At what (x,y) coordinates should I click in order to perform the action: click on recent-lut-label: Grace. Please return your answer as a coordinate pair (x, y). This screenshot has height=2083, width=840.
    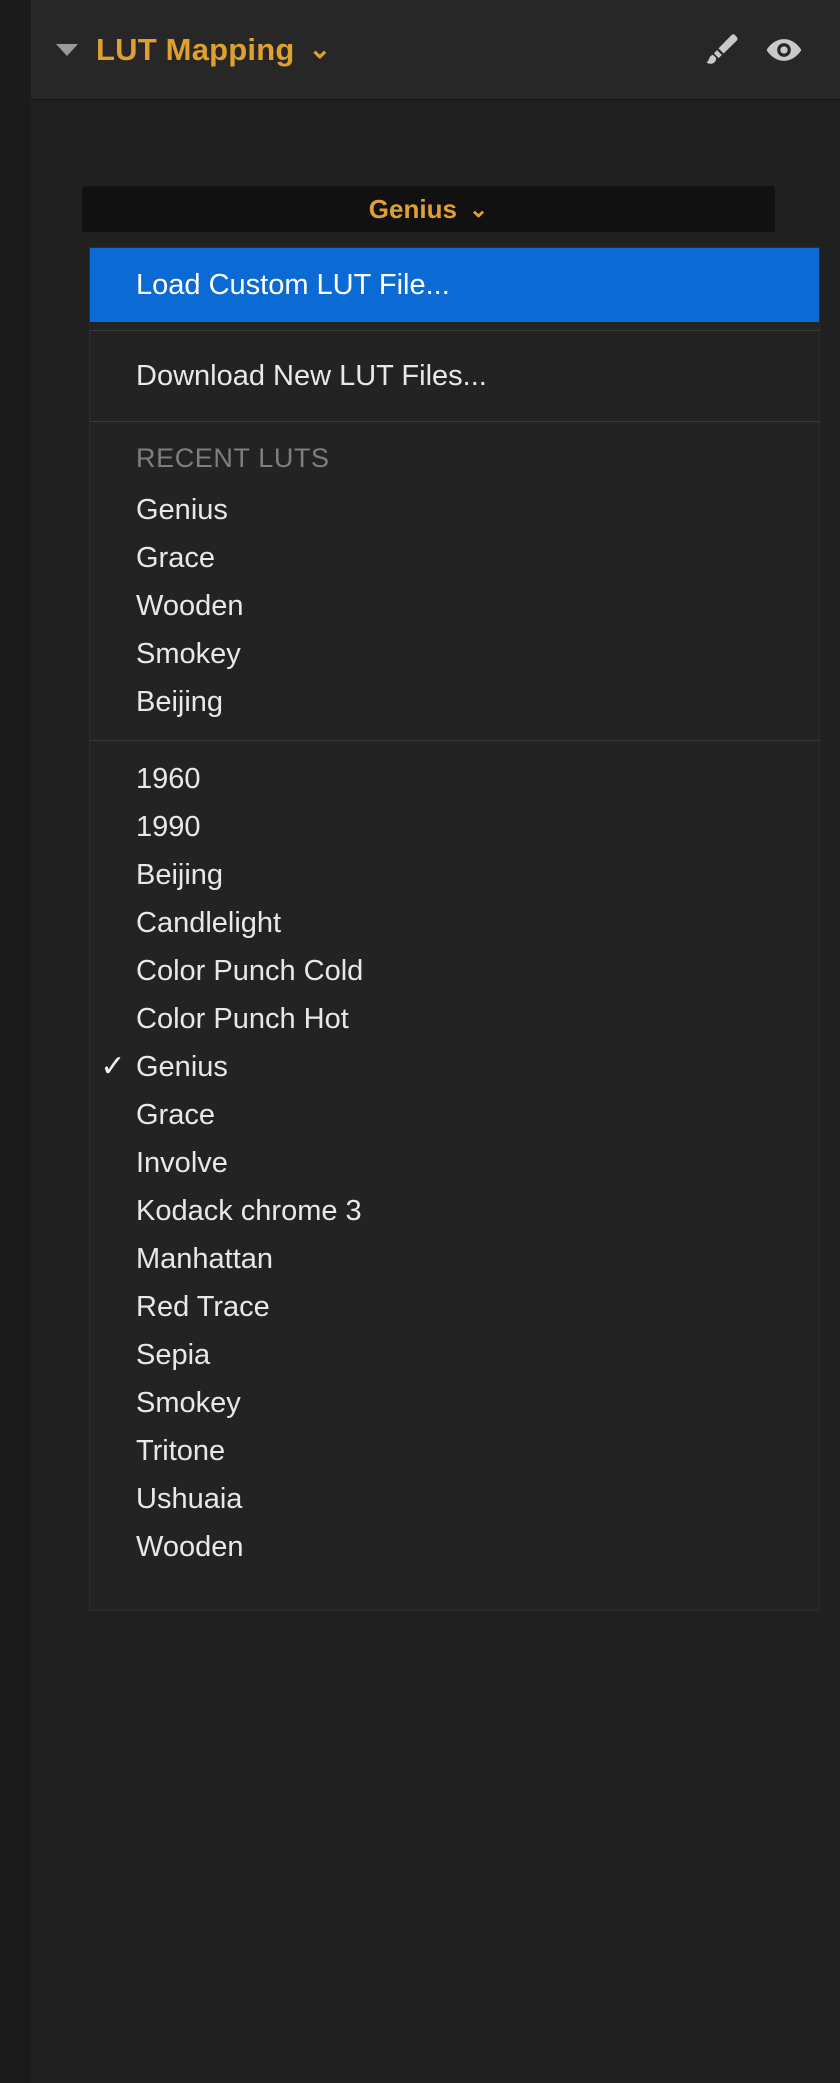
    Looking at the image, I should click on (175, 557).